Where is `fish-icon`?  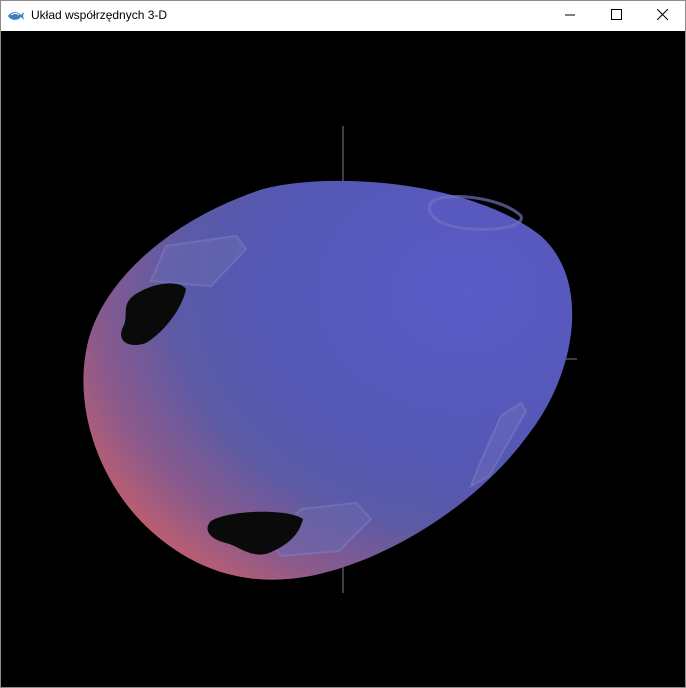
fish-icon is located at coordinates (16, 16).